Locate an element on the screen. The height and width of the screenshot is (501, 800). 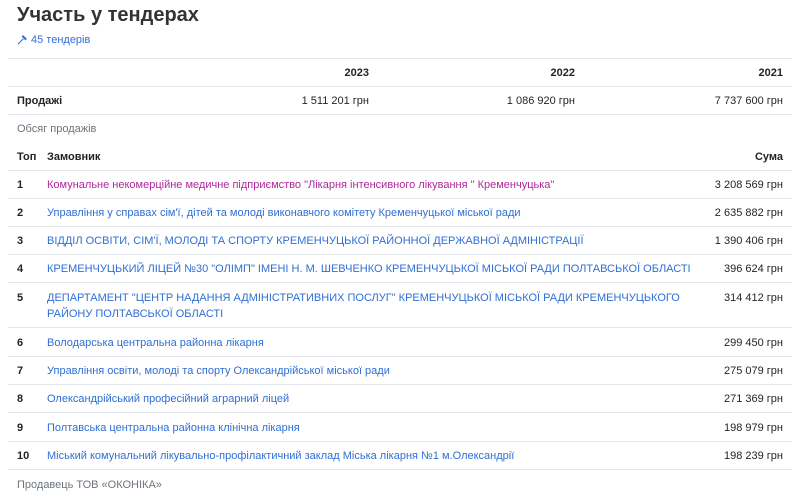
tenders-count-label: 45 тендерів is located at coordinates (61, 40).